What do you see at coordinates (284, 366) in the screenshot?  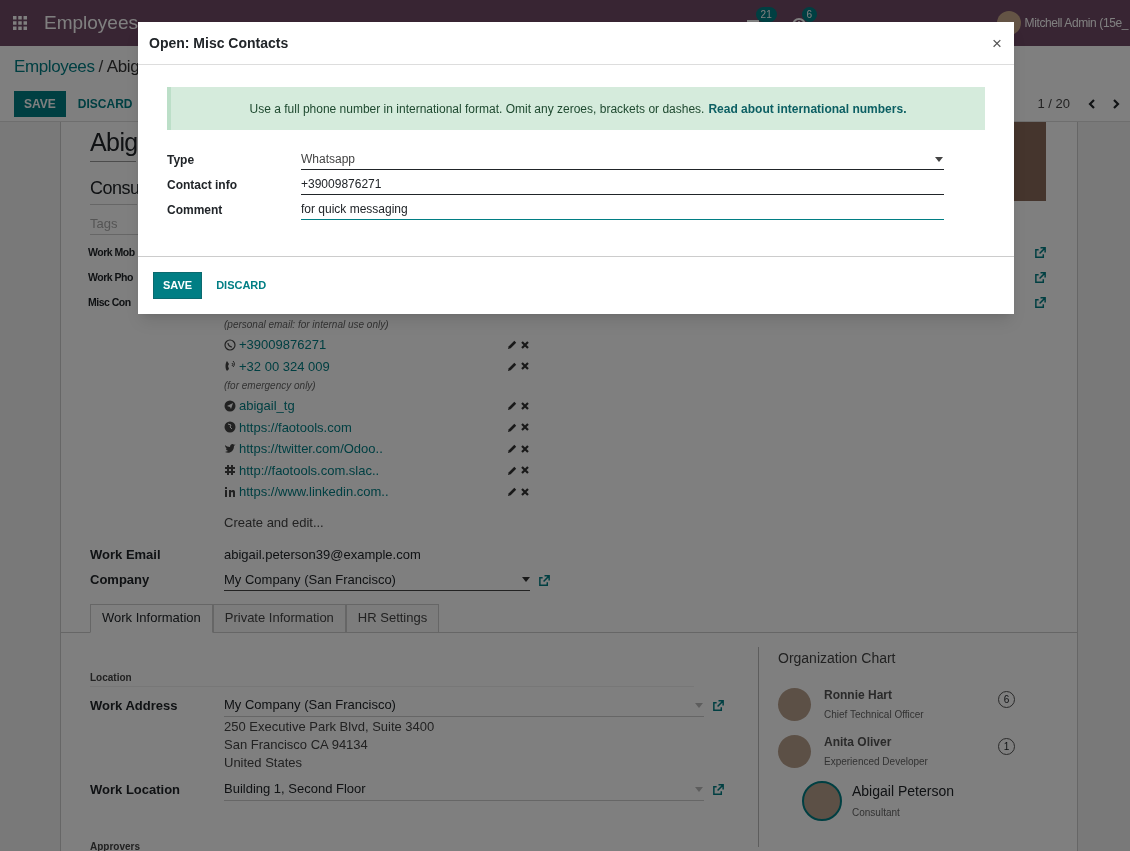 I see `contact-link: +32 00 324 009` at bounding box center [284, 366].